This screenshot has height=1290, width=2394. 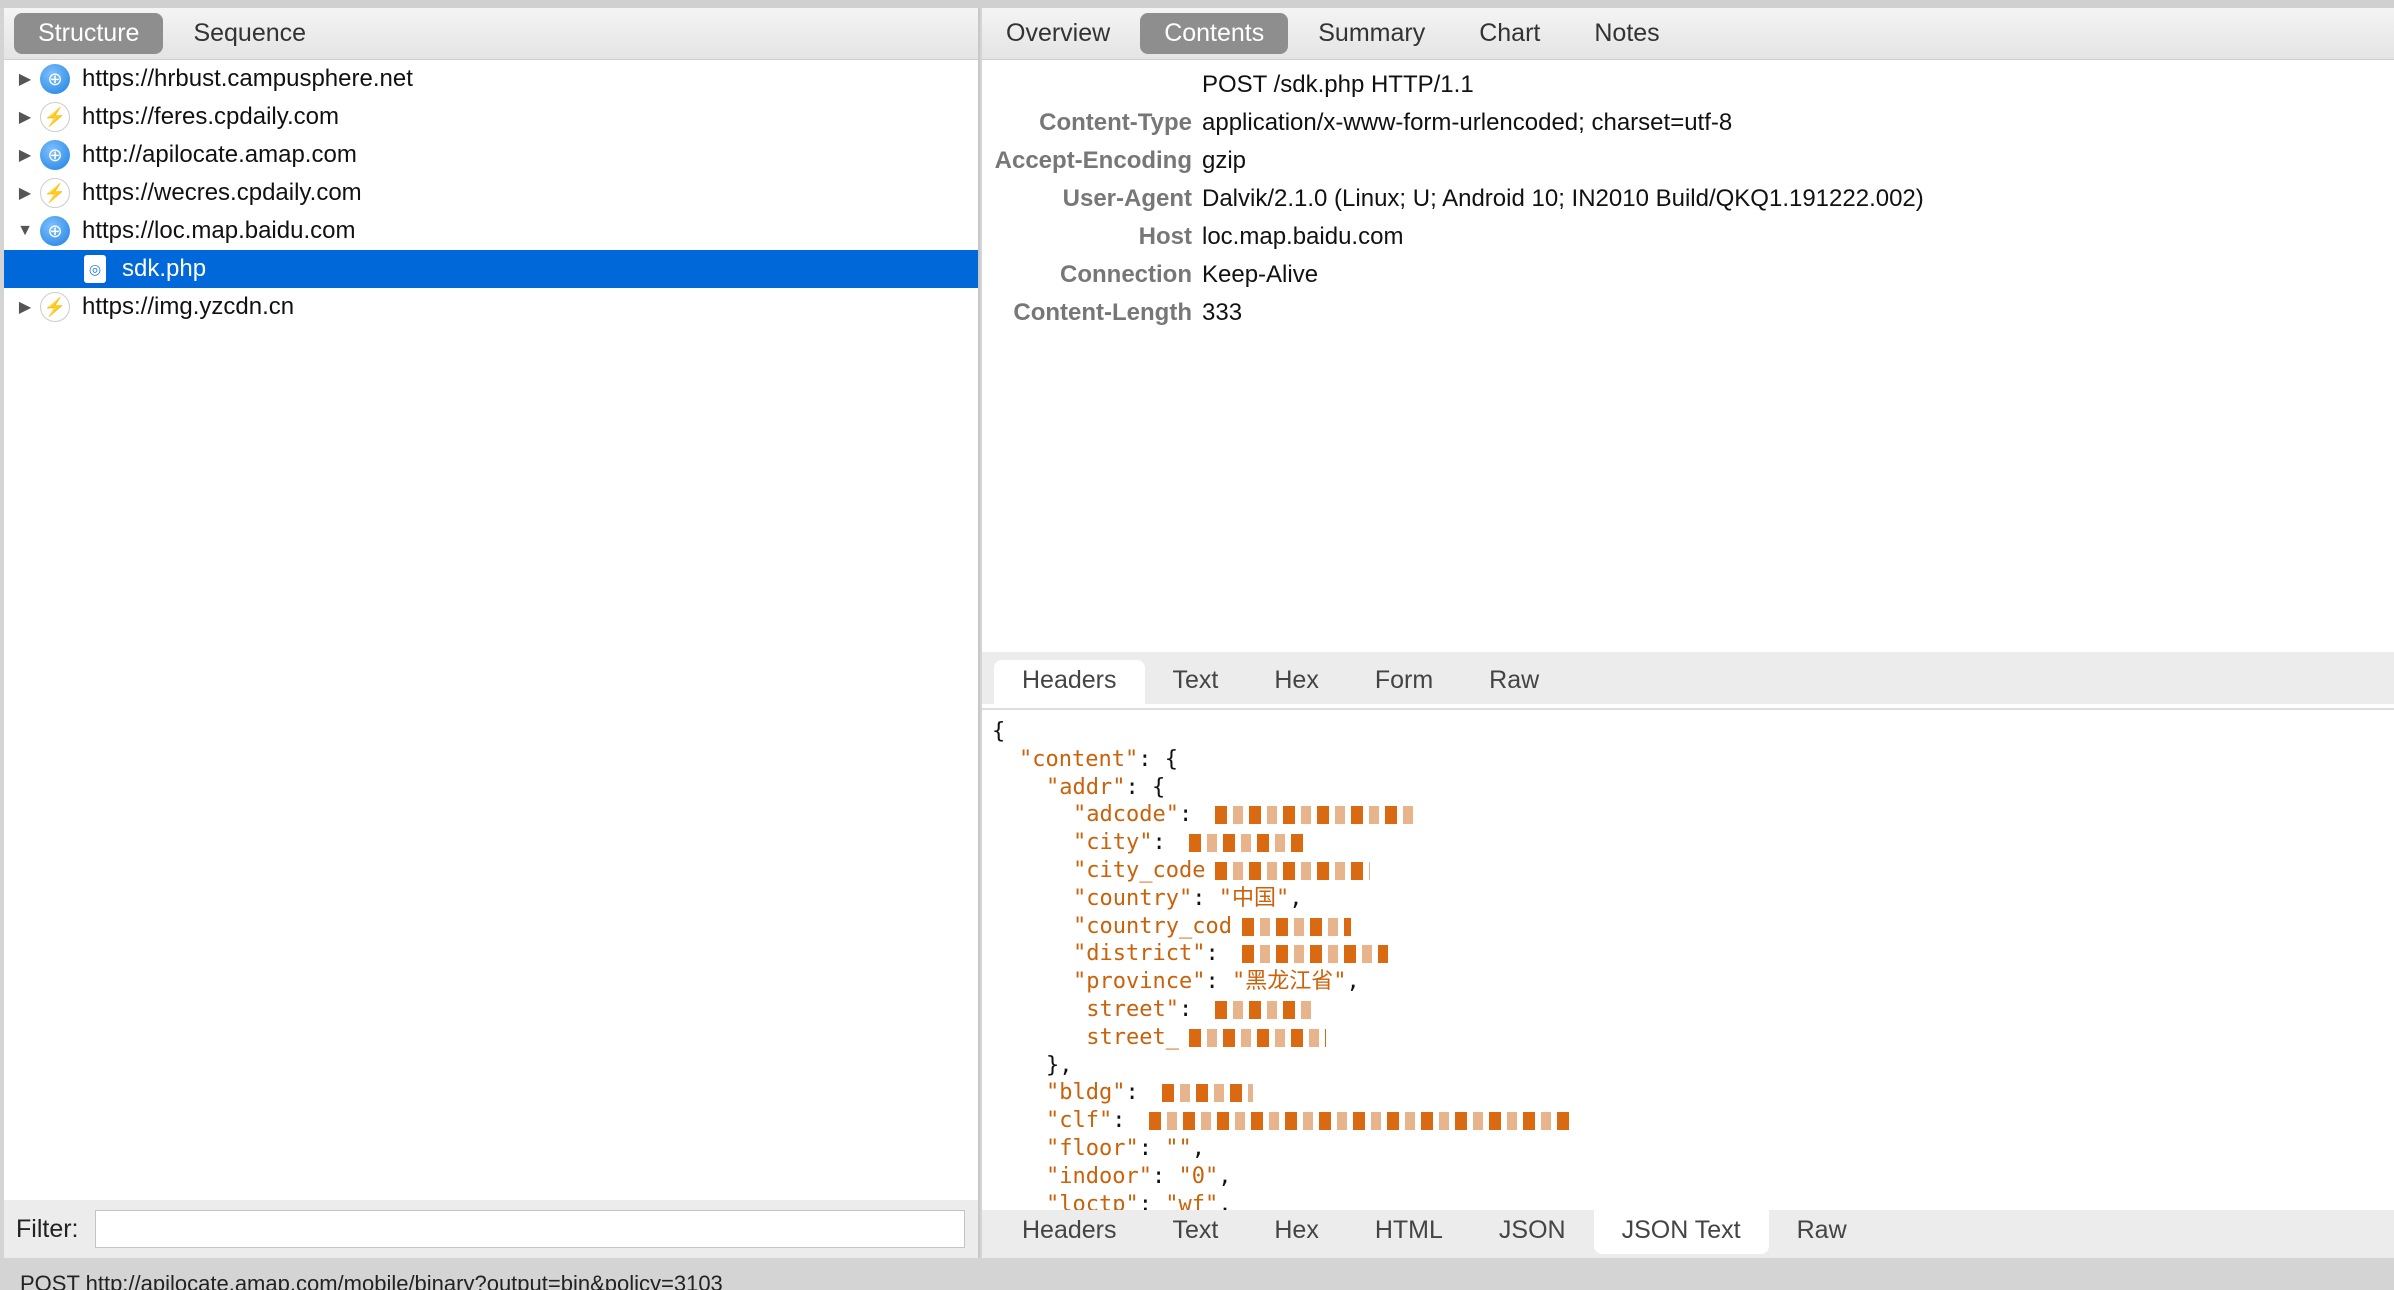 I want to click on json-line: "city":, so click(x=1688, y=843).